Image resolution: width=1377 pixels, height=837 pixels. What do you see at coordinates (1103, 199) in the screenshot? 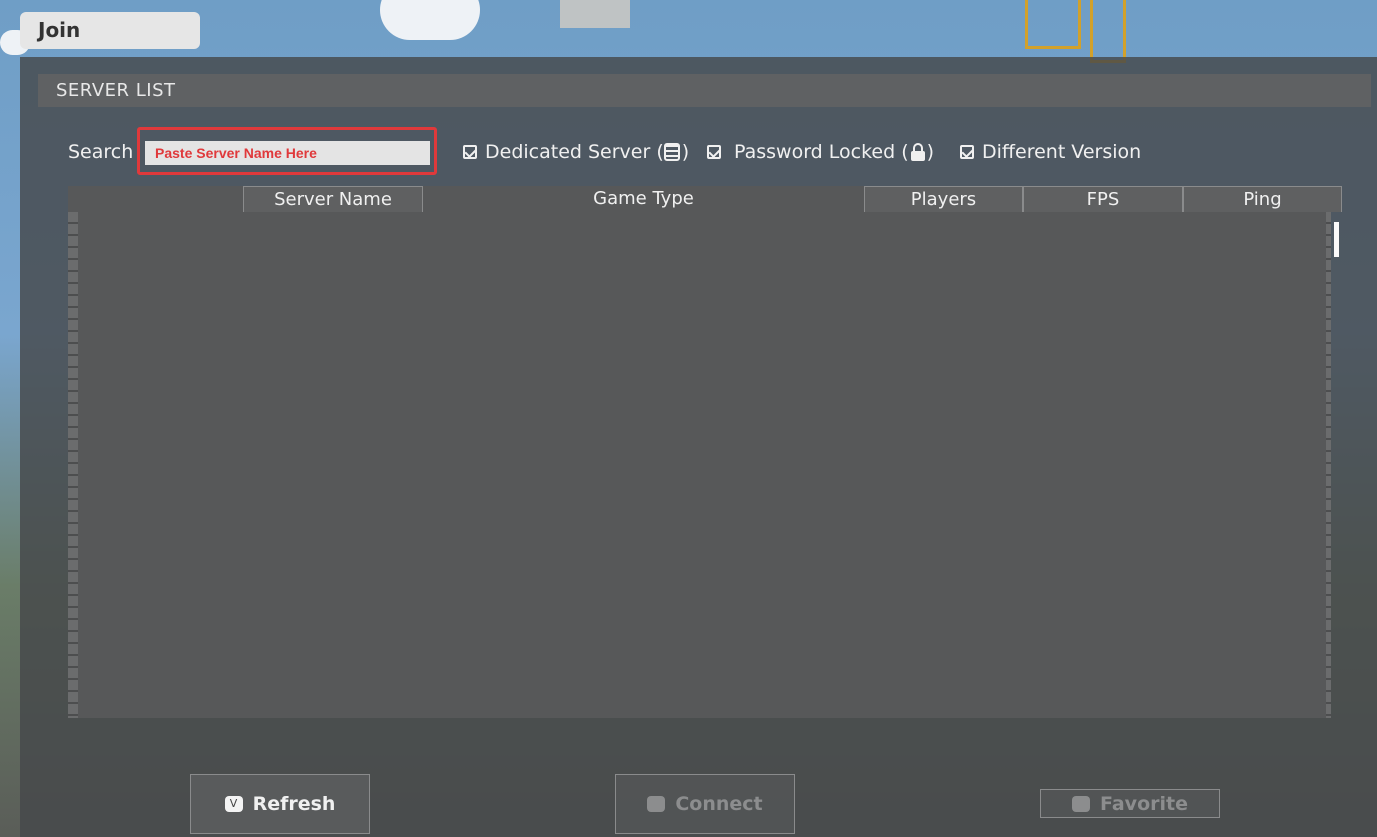
I see `column-header-fps: FPS` at bounding box center [1103, 199].